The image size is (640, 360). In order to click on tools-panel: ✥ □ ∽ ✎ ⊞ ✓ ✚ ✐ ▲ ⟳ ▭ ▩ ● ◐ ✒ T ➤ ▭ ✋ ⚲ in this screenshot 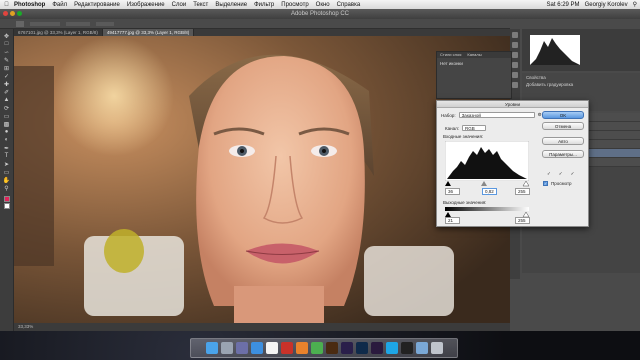, I will do `click(7, 180)`.